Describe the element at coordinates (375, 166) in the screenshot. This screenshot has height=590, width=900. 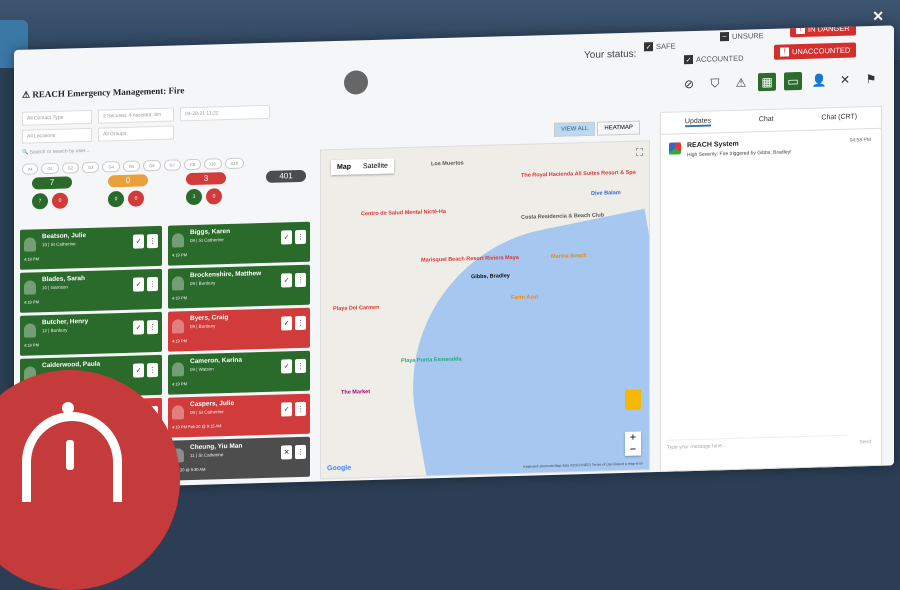
I see `tab-satellite: Satellite` at that location.